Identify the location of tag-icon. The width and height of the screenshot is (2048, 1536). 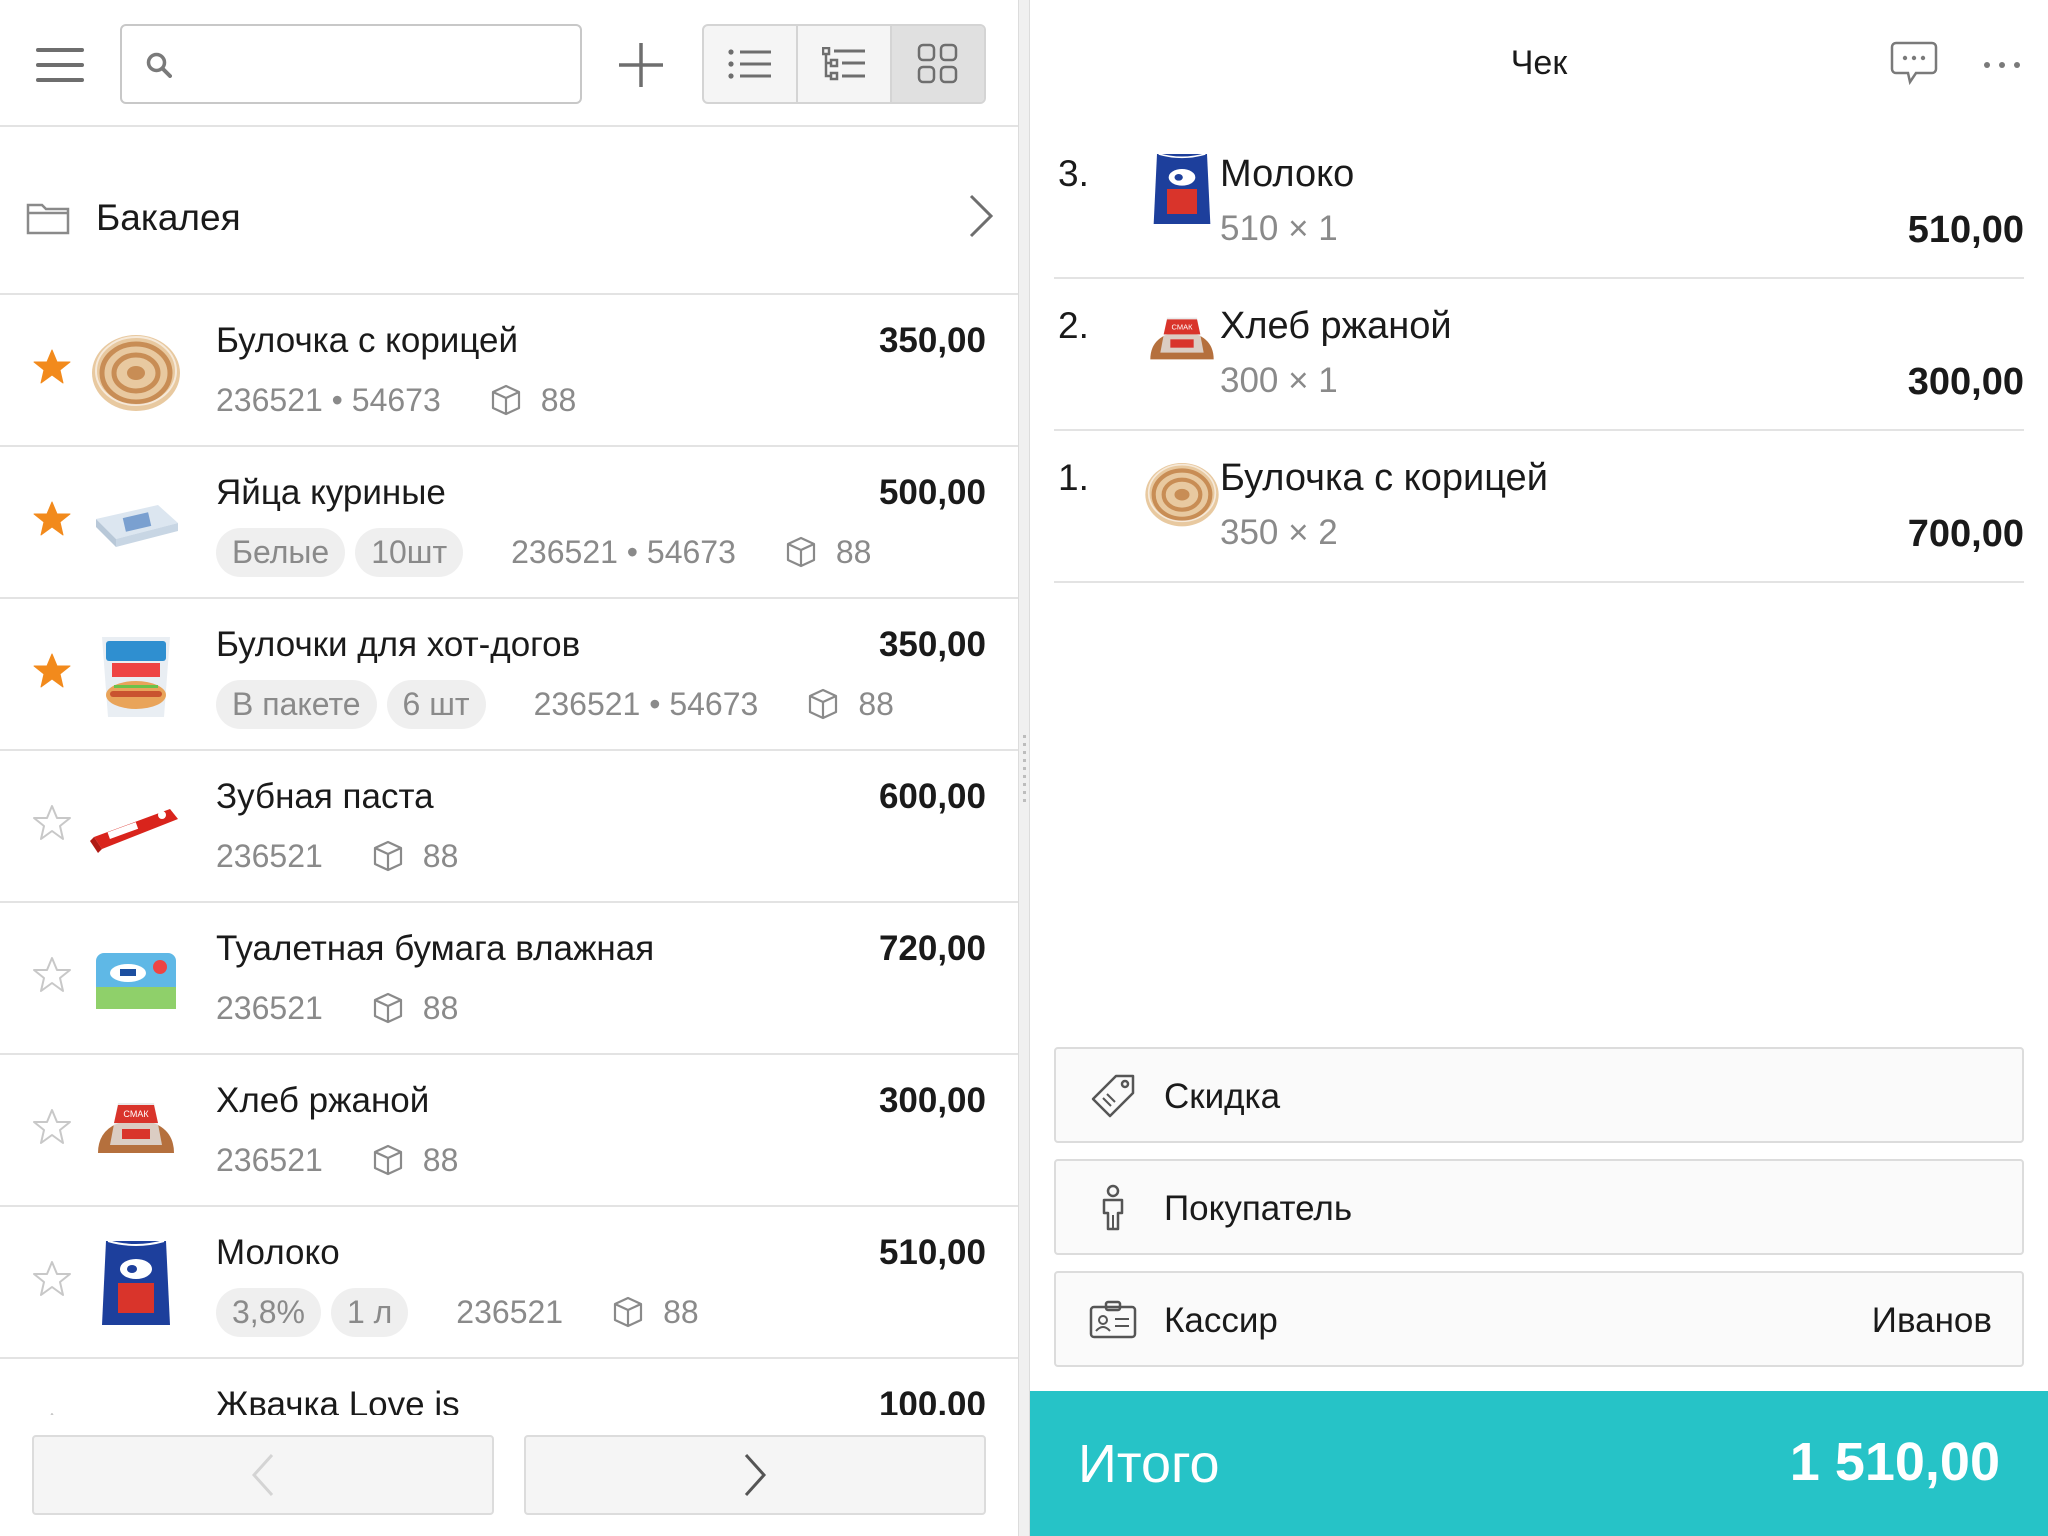
(1113, 1096).